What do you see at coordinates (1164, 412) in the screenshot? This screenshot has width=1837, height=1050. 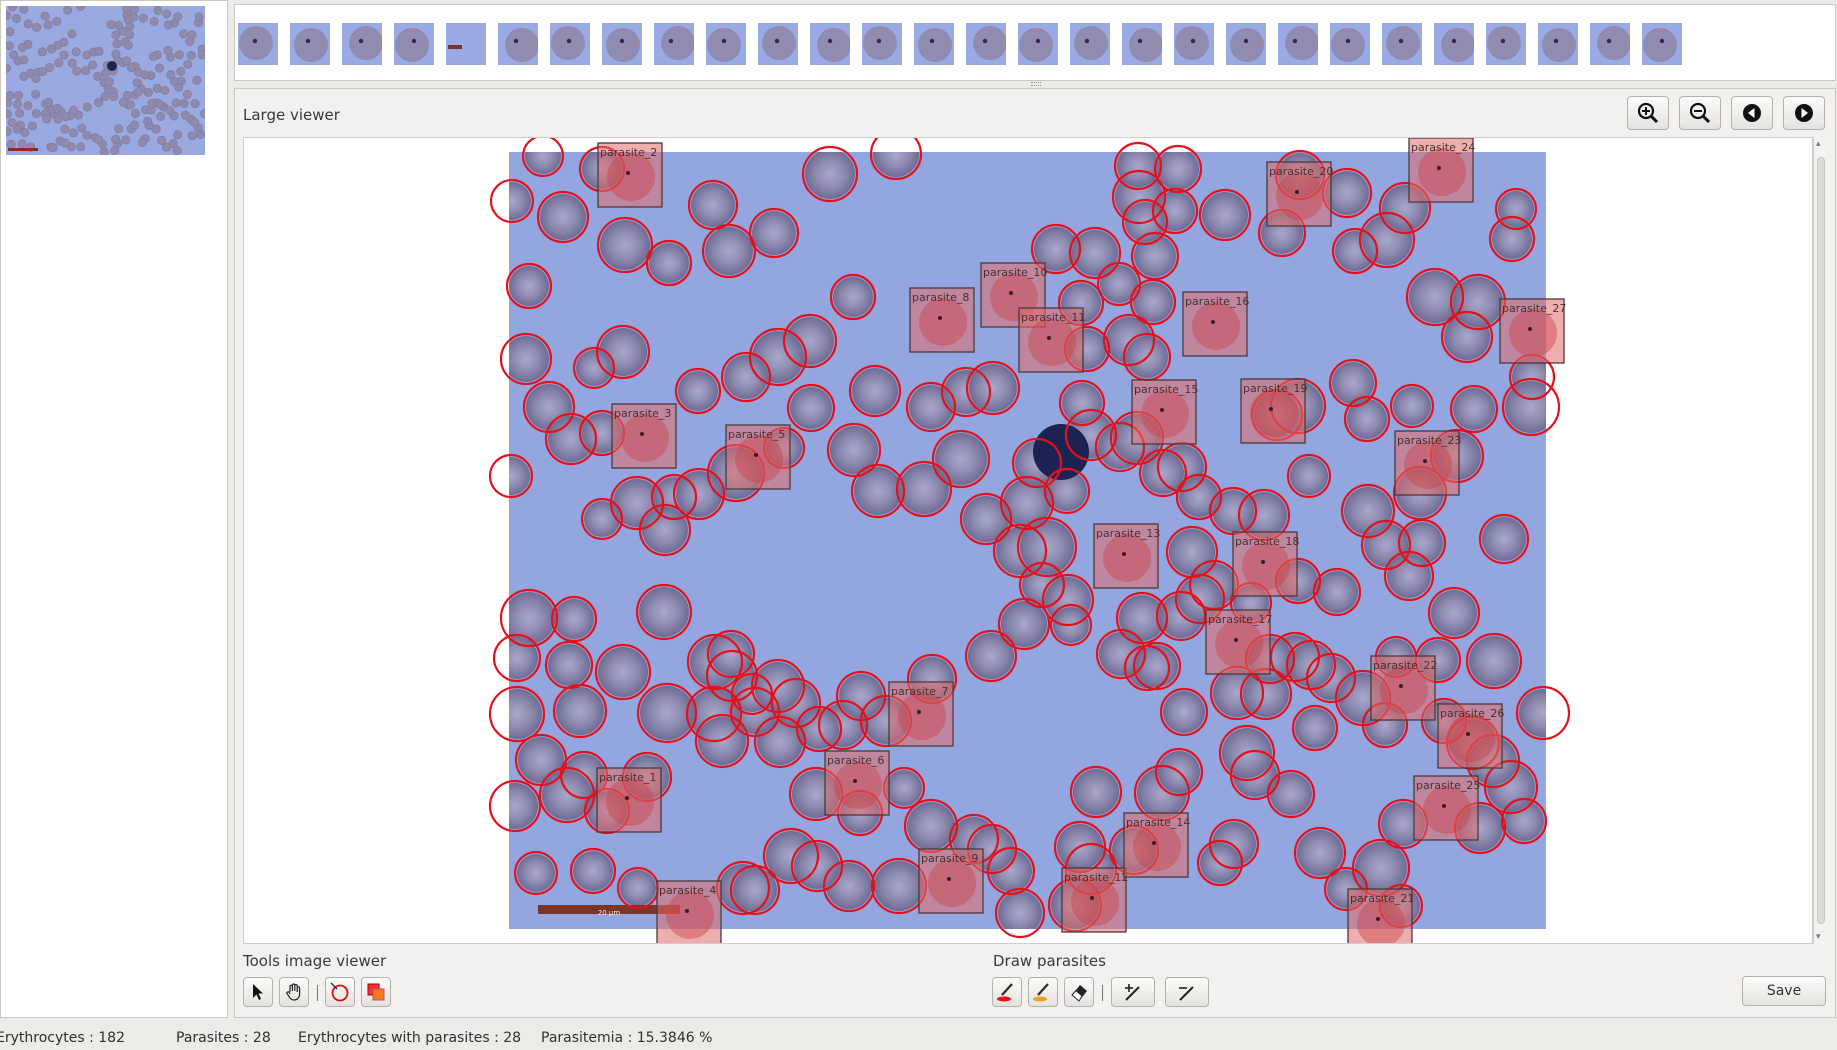 I see `parasite-box: parasite_15` at bounding box center [1164, 412].